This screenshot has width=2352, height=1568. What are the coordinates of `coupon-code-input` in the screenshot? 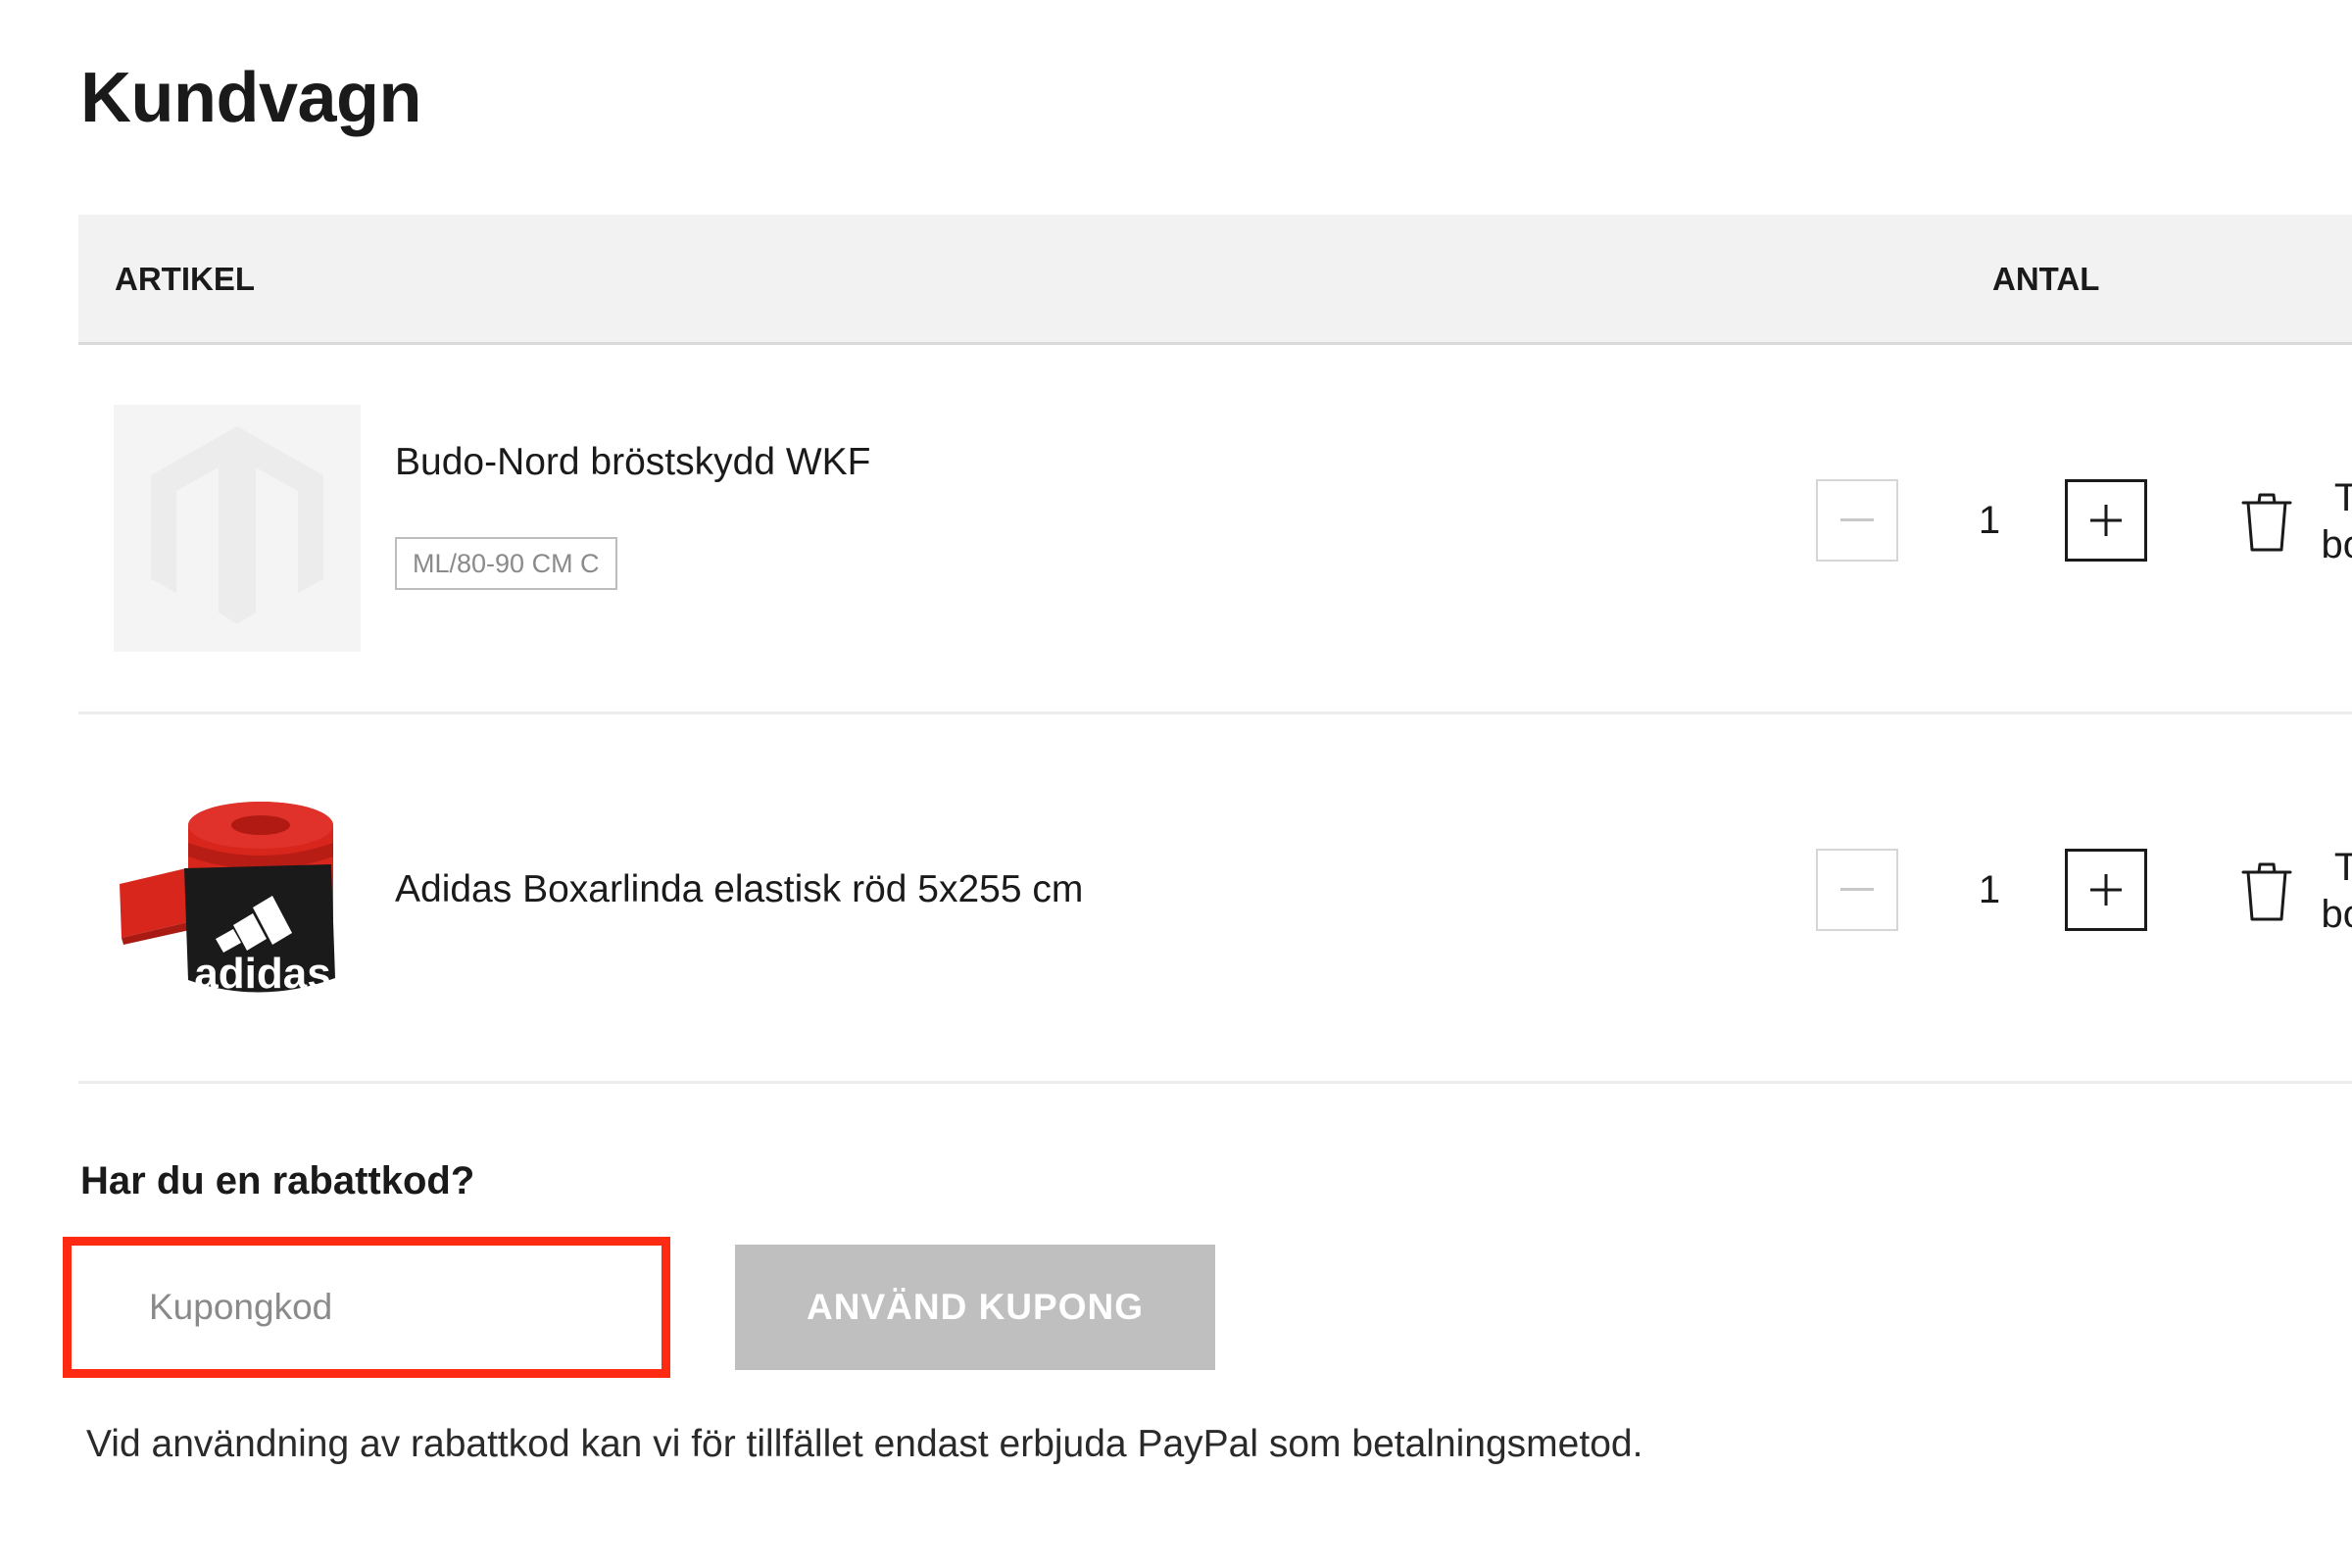 It's located at (367, 1307).